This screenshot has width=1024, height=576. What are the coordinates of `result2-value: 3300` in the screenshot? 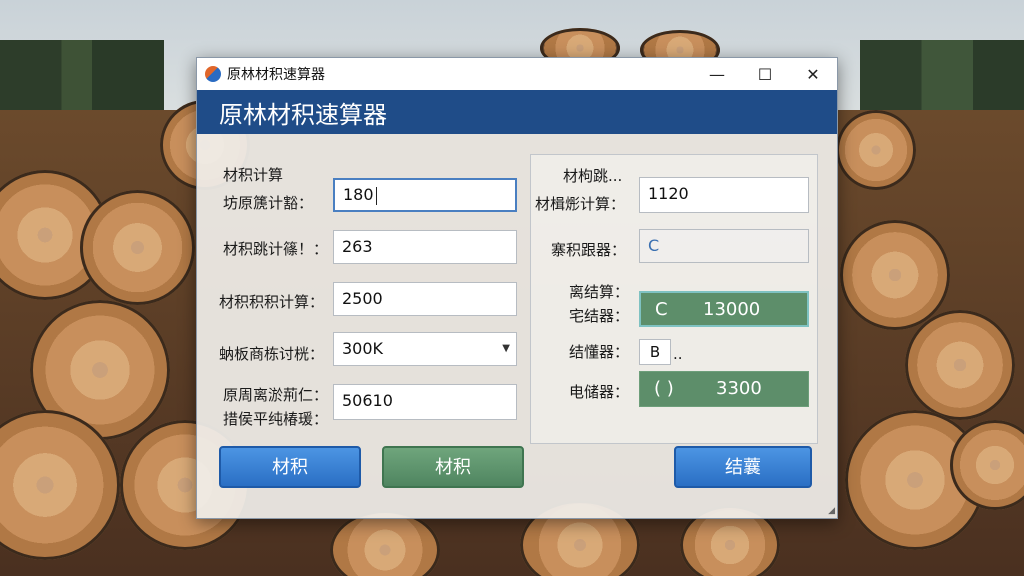 It's located at (739, 388).